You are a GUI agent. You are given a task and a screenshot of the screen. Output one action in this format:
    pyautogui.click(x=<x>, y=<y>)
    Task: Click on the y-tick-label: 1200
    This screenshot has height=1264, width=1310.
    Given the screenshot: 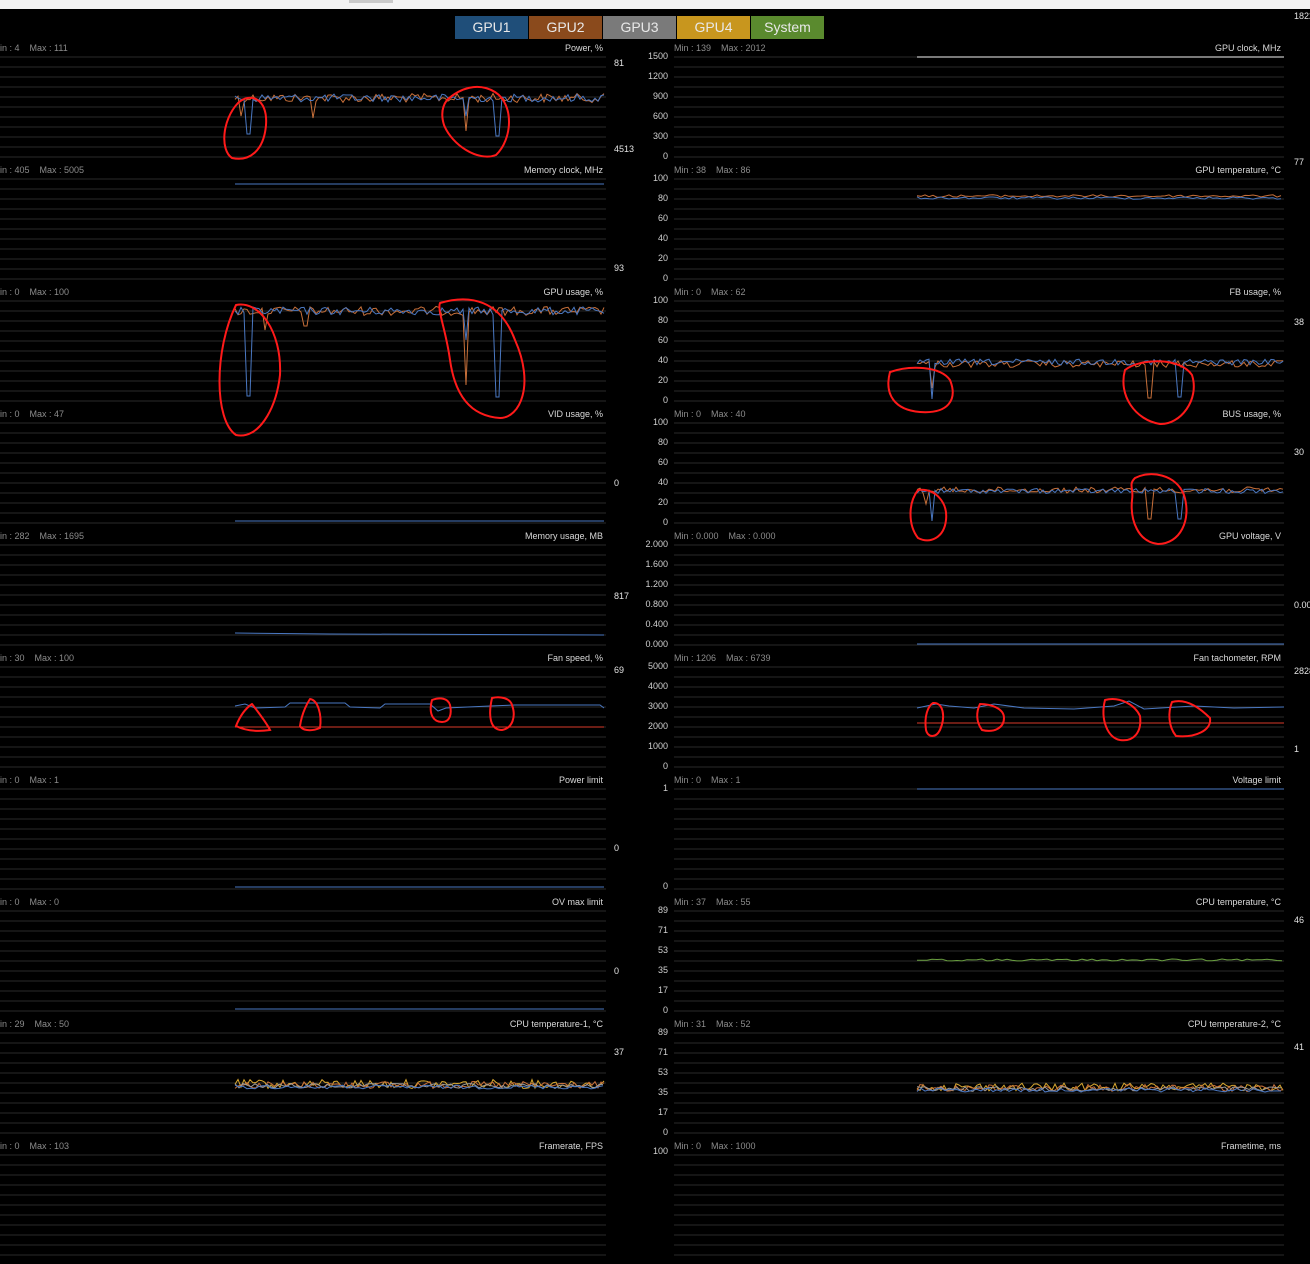 What is the action you would take?
    pyautogui.click(x=657, y=76)
    